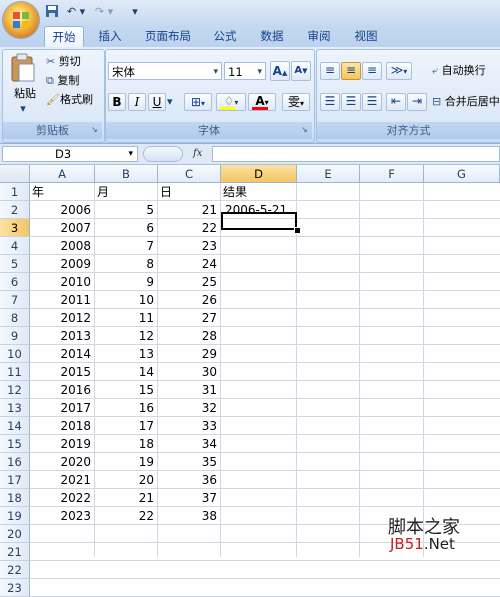 Image resolution: width=500 pixels, height=597 pixels. Describe the element at coordinates (372, 102) in the screenshot. I see `align-right-button: ☰` at that location.